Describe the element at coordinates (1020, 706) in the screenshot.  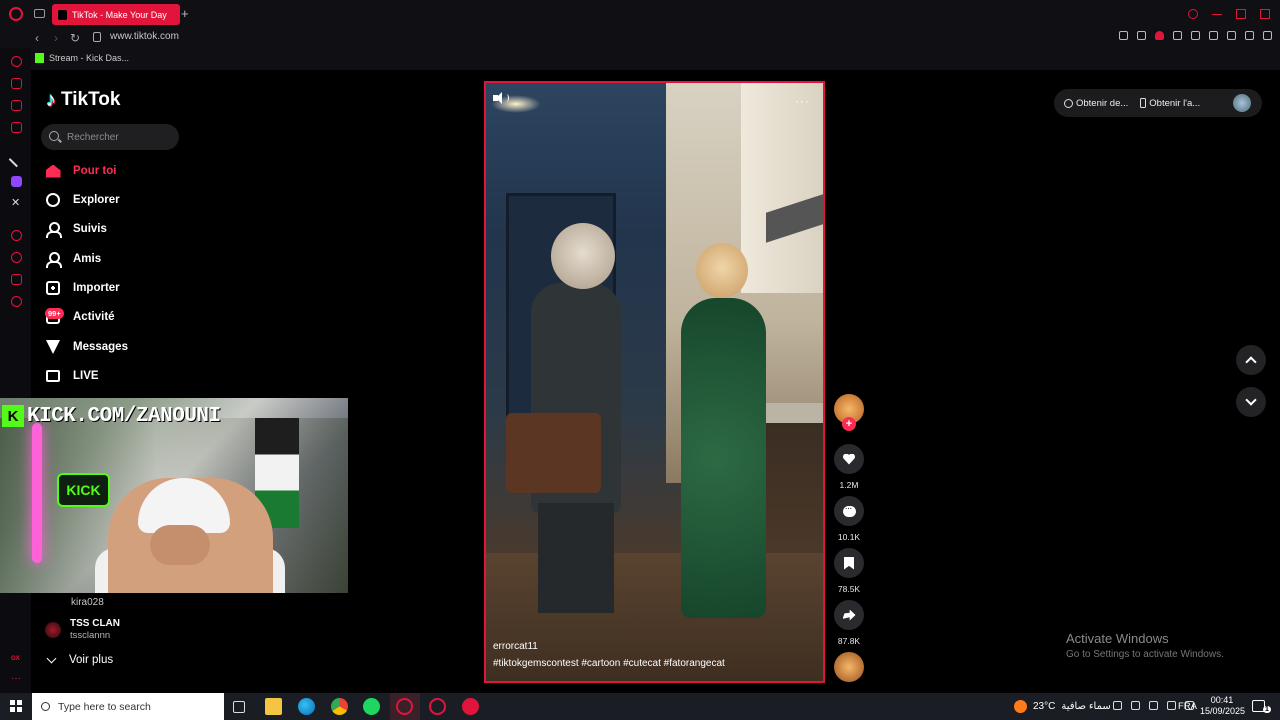
I see `weather-icon` at that location.